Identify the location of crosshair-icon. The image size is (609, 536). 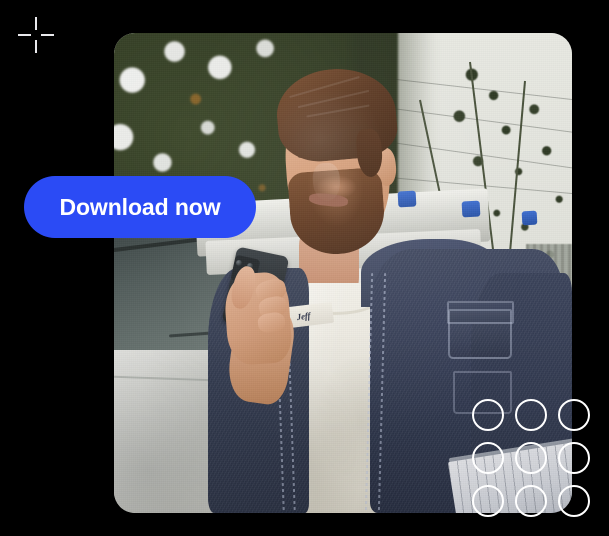
(36, 35).